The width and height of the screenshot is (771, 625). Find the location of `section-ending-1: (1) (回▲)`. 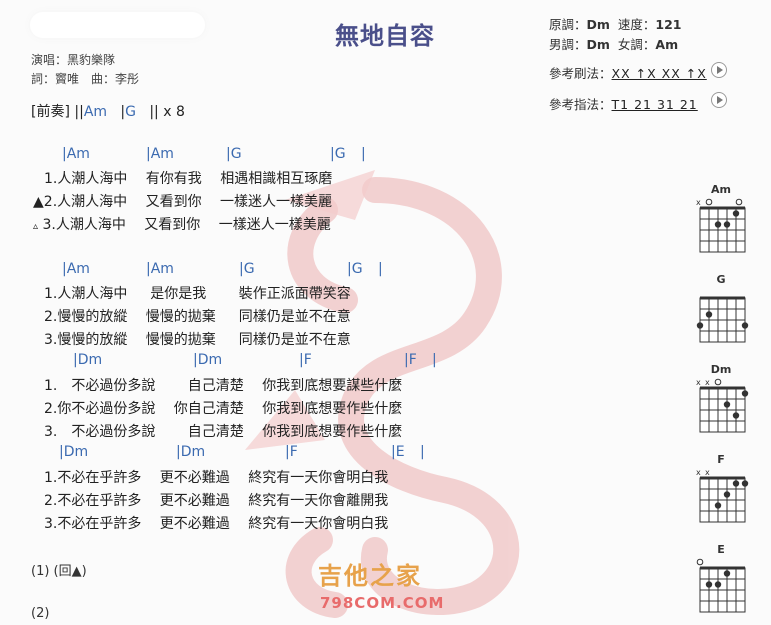

section-ending-1: (1) (回▲) is located at coordinates (59, 571).